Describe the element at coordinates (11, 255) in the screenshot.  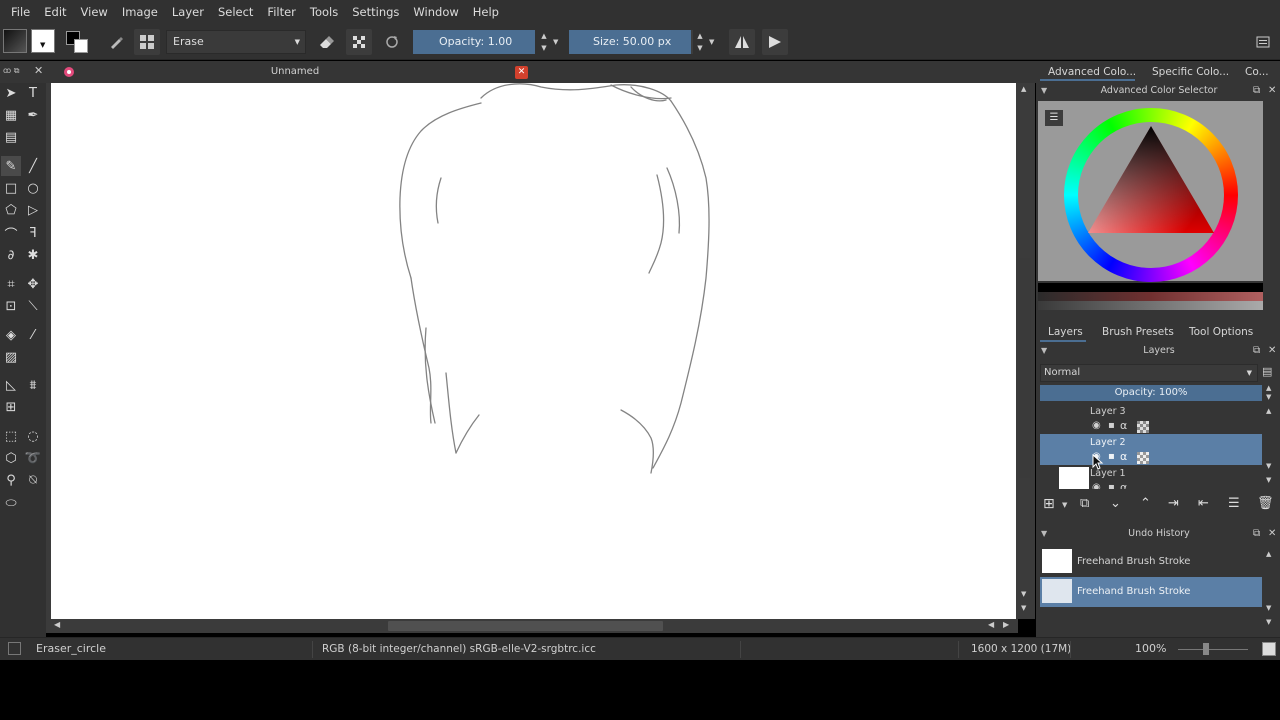
I see `dynamic-brush-tool-icon: ∂` at that location.